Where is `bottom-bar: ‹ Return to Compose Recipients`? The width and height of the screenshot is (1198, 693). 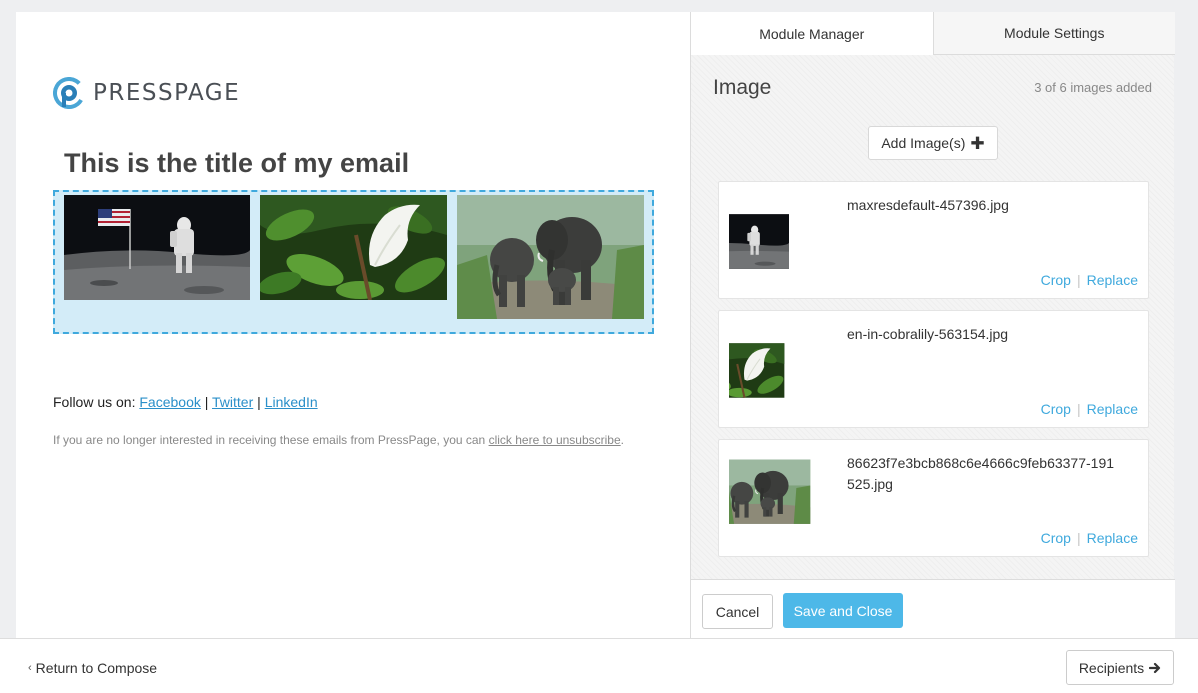 bottom-bar: ‹ Return to Compose Recipients is located at coordinates (599, 665).